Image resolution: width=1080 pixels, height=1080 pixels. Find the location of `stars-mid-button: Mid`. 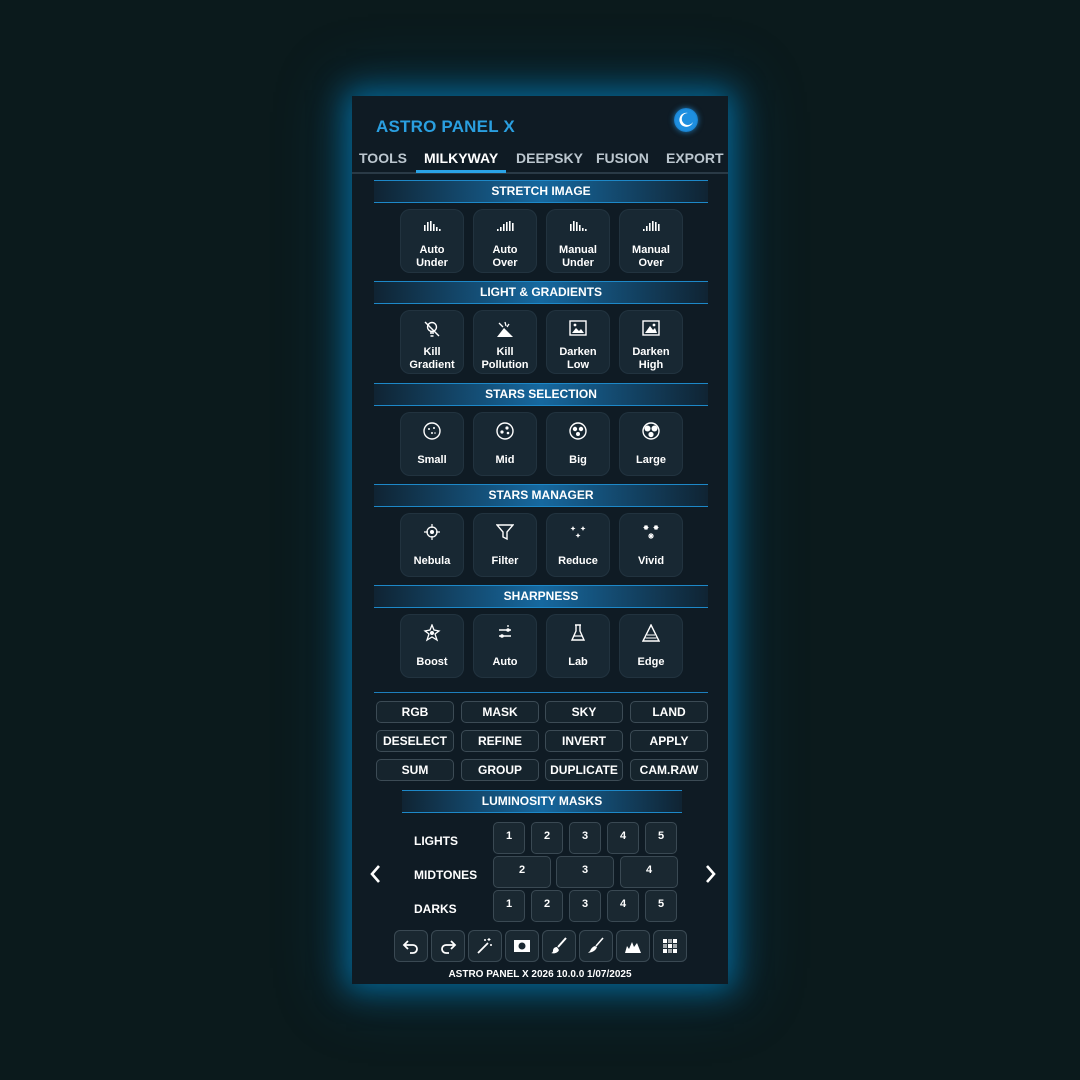

stars-mid-button: Mid is located at coordinates (505, 444).